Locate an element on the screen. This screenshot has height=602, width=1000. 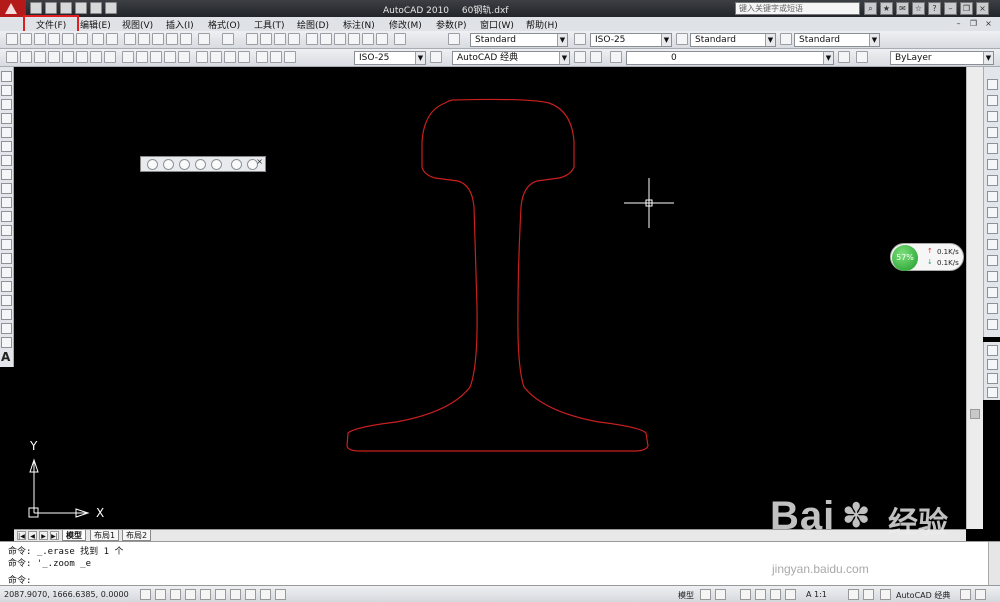
zoom-window-icon is located at coordinates (280, 39).